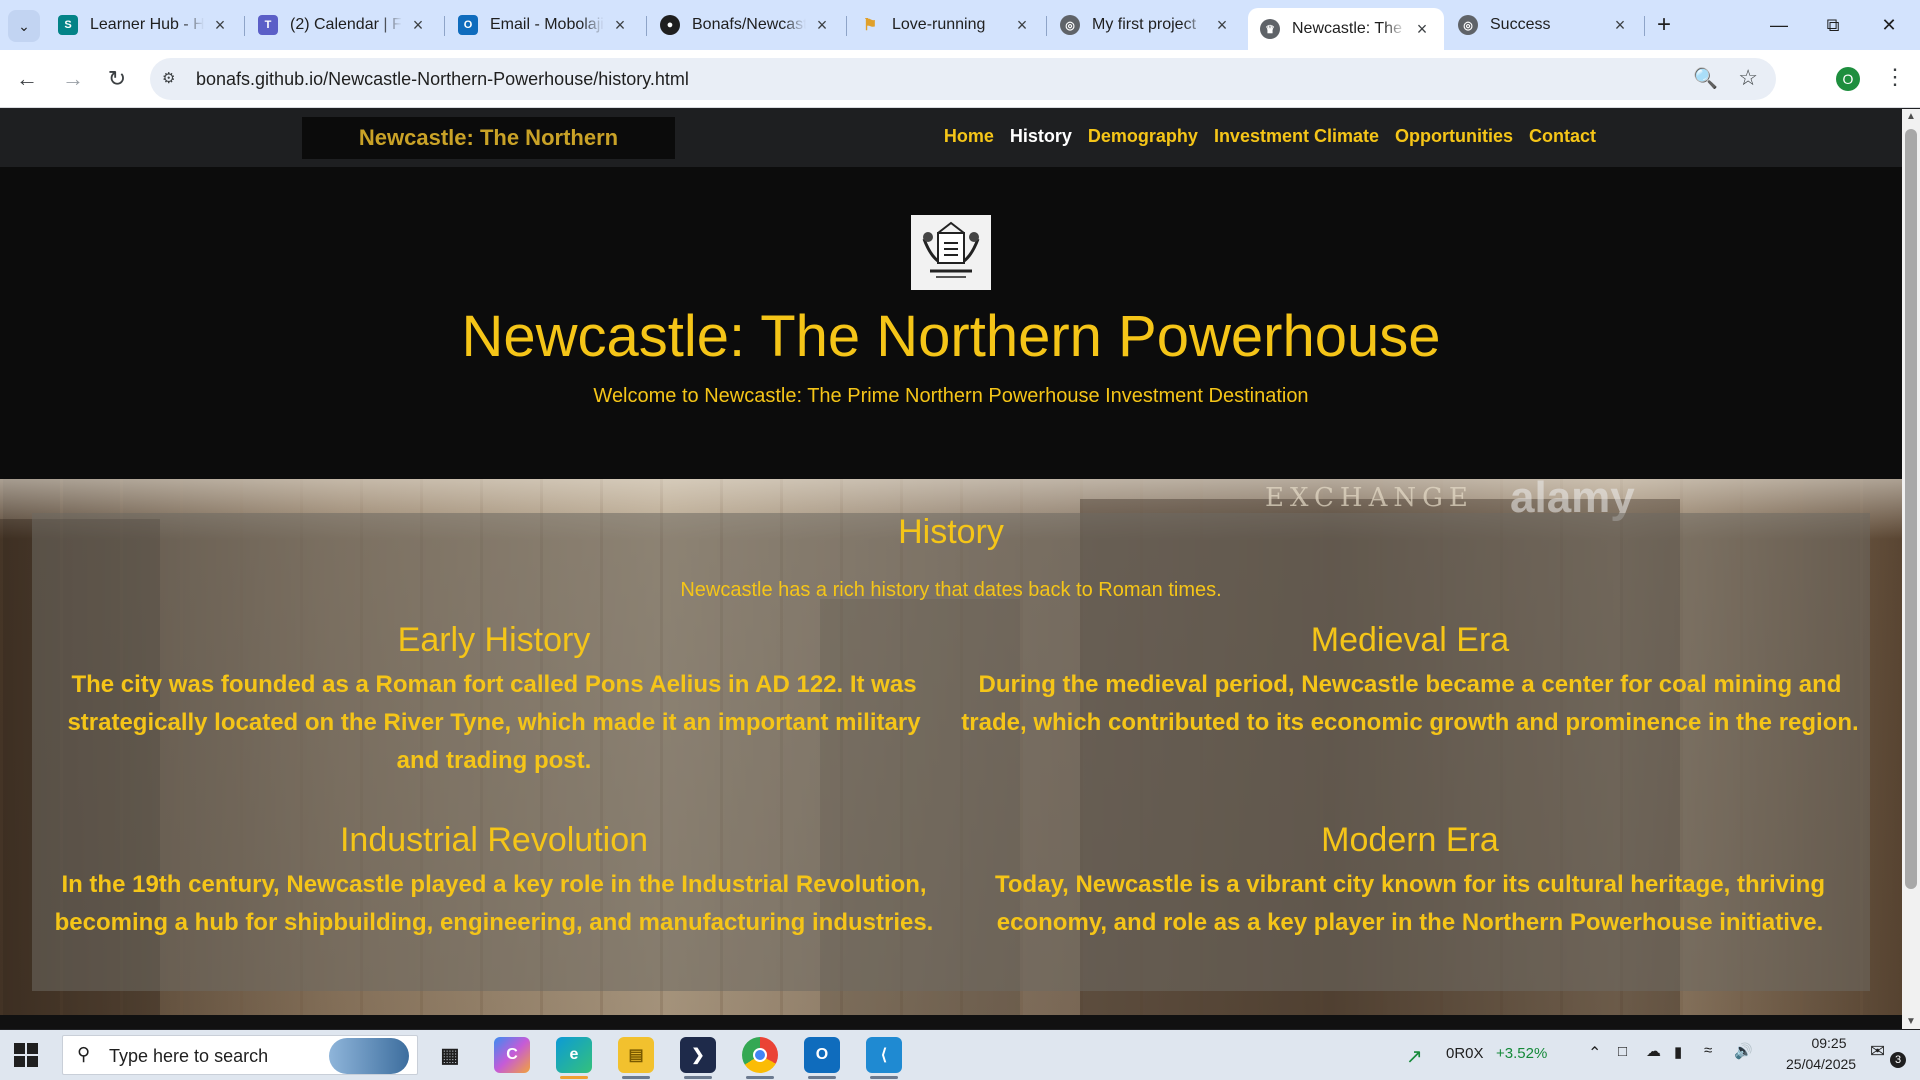 Image resolution: width=1920 pixels, height=1080 pixels. What do you see at coordinates (746, 25) in the screenshot?
I see `browser-tab: ● Bonafs/Newcastl ×` at bounding box center [746, 25].